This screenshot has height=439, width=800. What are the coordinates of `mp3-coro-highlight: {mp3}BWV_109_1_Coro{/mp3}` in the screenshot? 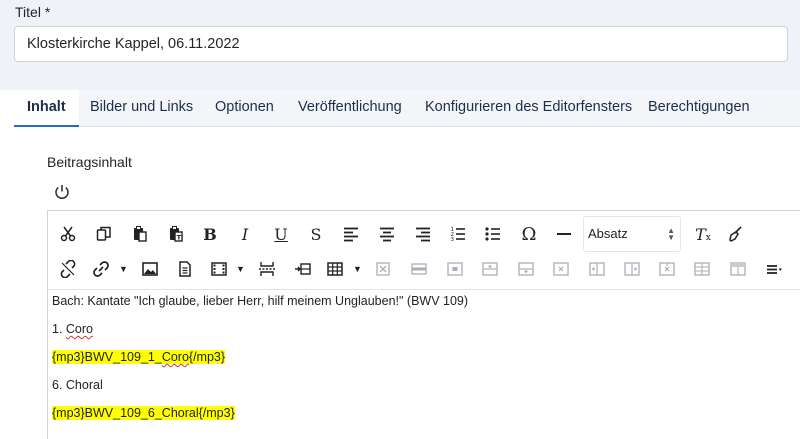 It's located at (139, 357).